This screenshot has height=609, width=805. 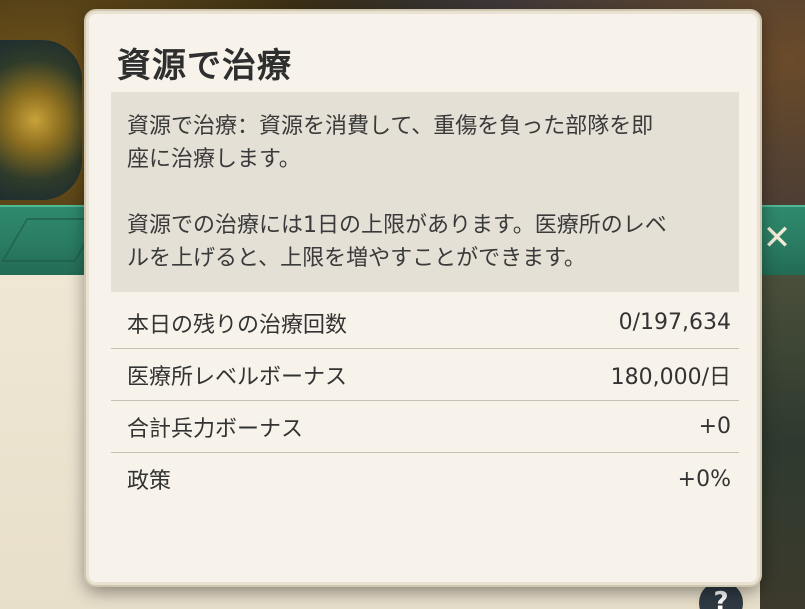 I want to click on emblem-decoration, so click(x=41, y=120).